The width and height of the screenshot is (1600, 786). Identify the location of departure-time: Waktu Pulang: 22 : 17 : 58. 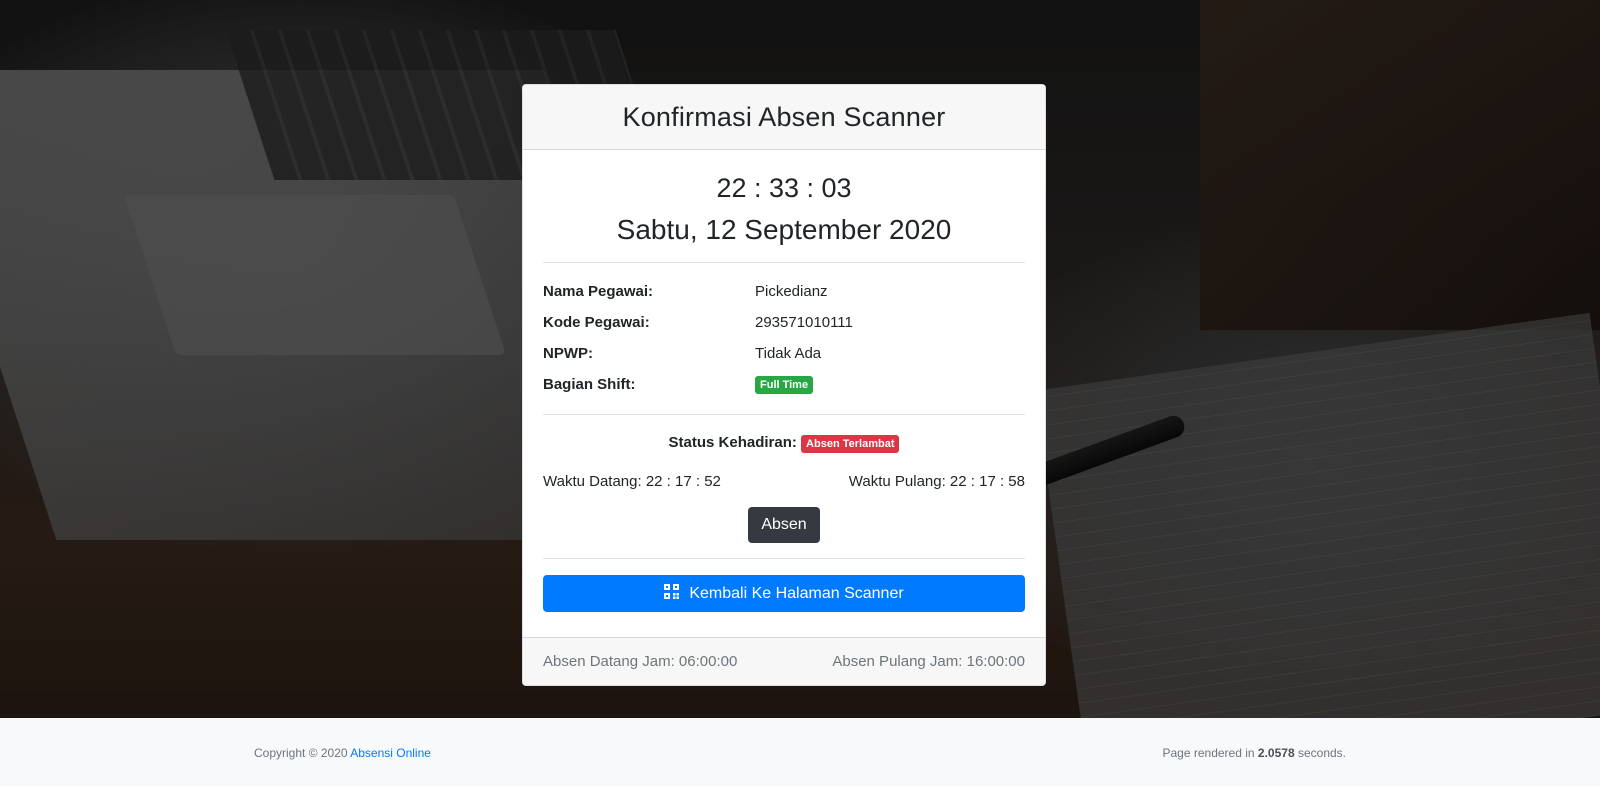
(936, 481).